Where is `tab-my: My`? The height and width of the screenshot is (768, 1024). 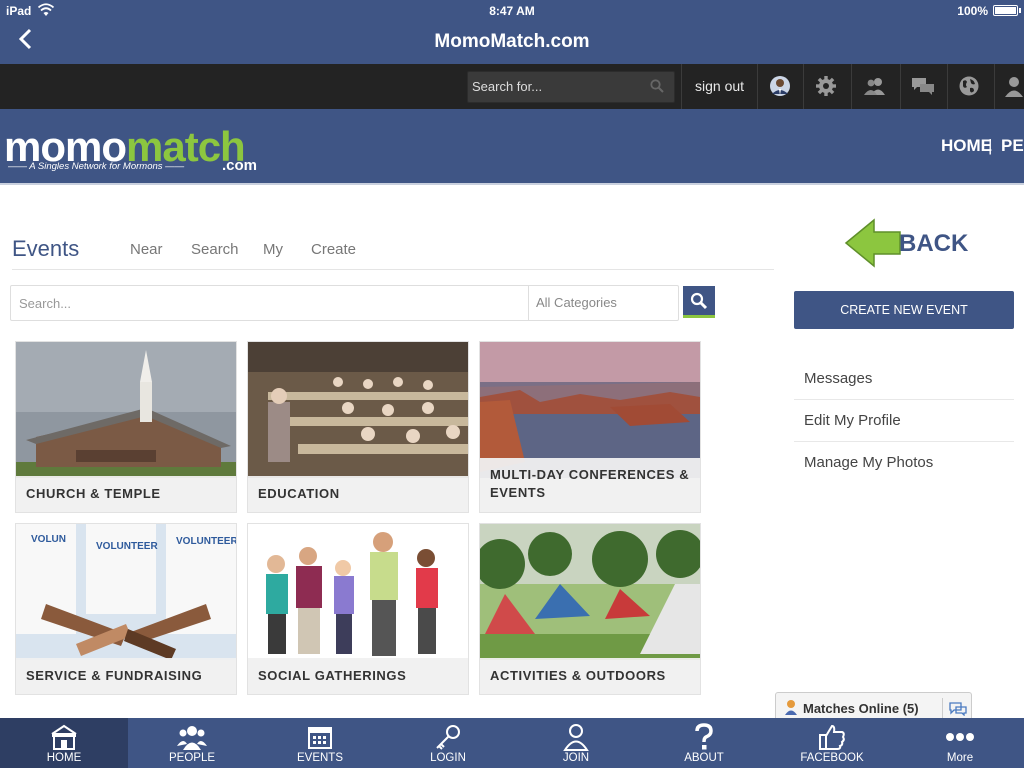
tab-my: My is located at coordinates (273, 249).